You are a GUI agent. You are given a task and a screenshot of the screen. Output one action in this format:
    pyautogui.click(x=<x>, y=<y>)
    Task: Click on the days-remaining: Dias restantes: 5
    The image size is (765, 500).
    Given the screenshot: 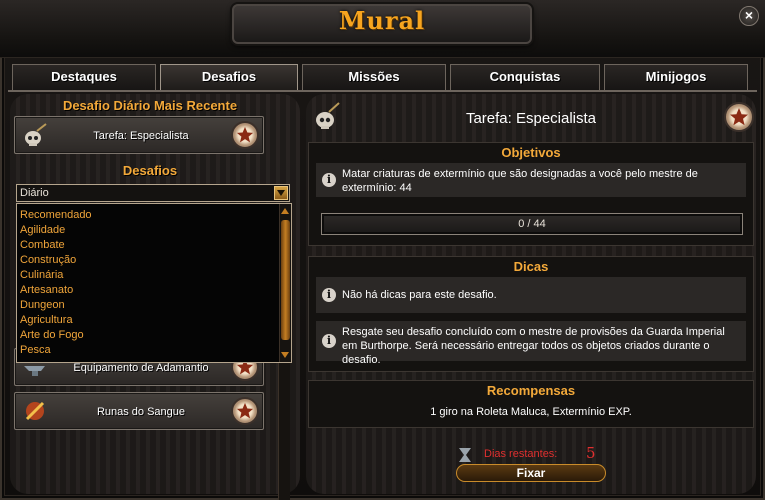 What is the action you would take?
    pyautogui.click(x=556, y=454)
    